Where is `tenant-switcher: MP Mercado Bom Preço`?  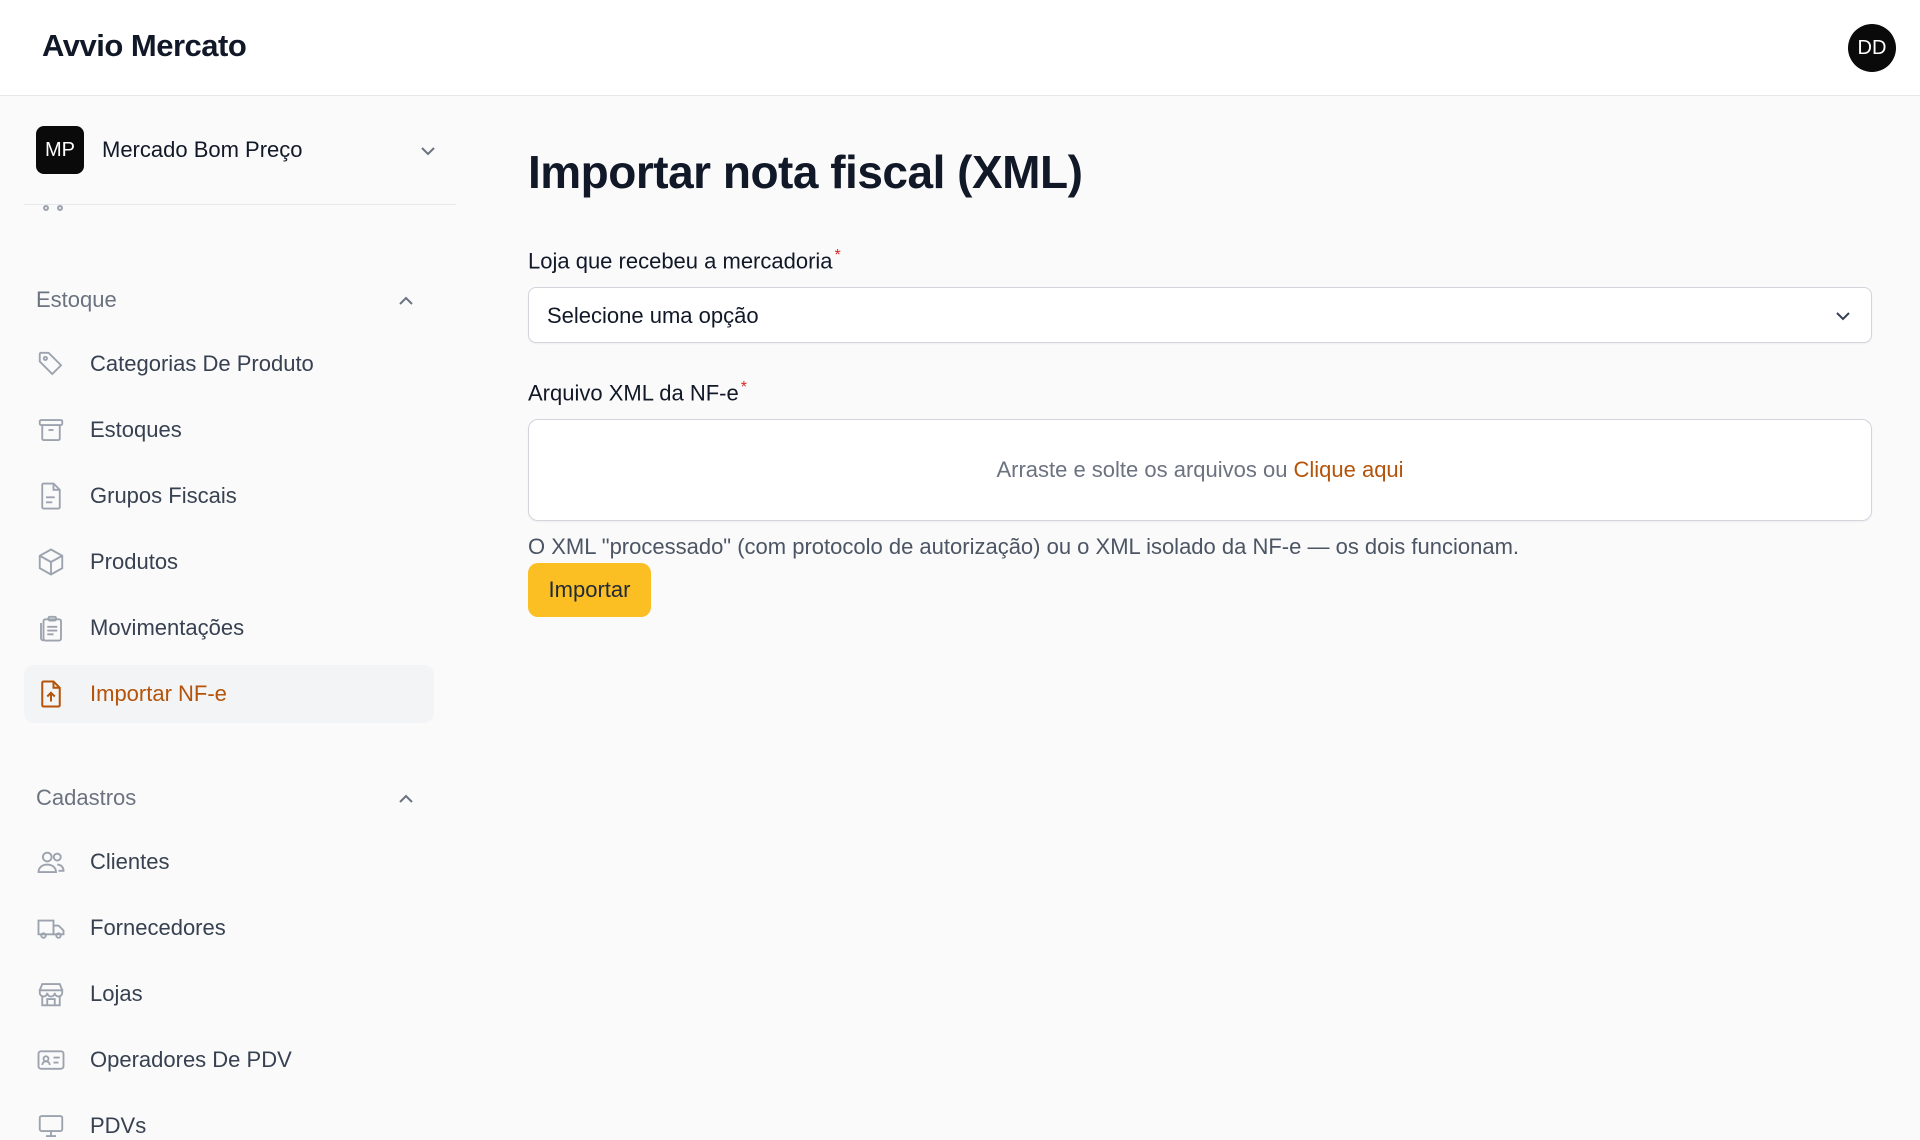 tenant-switcher: MP Mercado Bom Preço is located at coordinates (240, 151).